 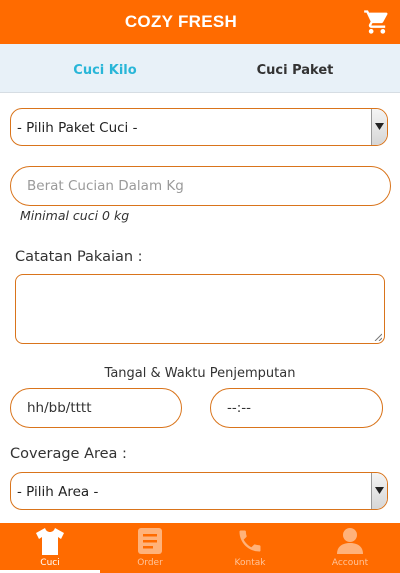 I want to click on tab-bar: Cuci Kilo Cuci Paket, so click(x=200, y=68).